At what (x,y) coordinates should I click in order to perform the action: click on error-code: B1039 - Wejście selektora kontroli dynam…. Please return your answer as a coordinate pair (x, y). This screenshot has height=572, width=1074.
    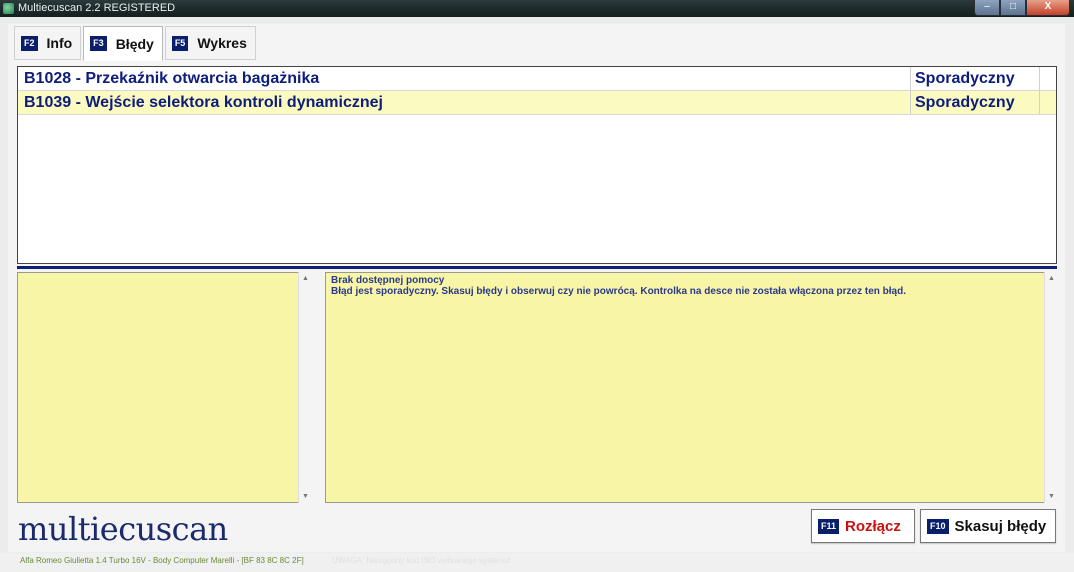
    Looking at the image, I should click on (203, 102).